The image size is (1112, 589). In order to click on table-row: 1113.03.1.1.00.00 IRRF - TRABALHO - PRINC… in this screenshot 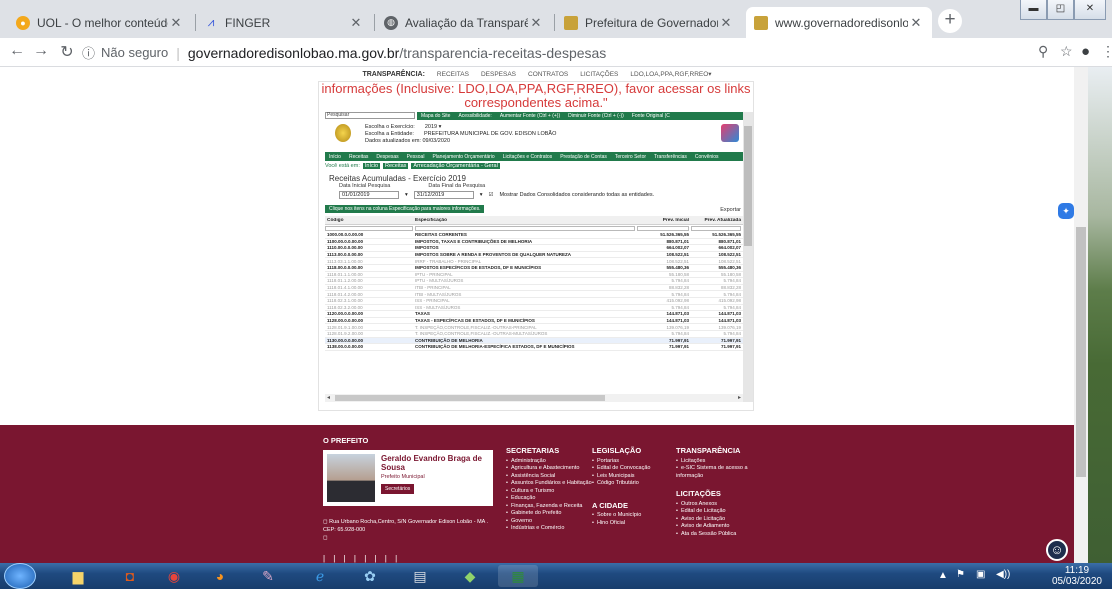, I will do `click(534, 261)`.